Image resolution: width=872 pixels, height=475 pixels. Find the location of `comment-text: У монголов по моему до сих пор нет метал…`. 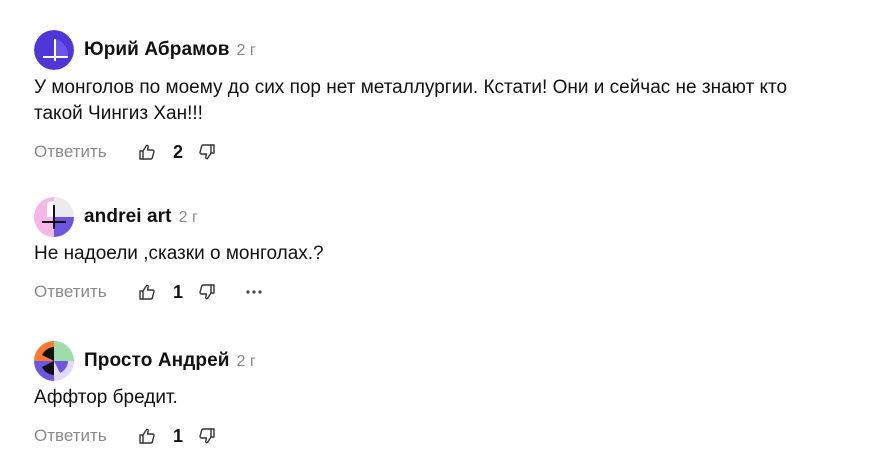

comment-text: У монголов по моему до сих пор нет метал… is located at coordinates (434, 101).